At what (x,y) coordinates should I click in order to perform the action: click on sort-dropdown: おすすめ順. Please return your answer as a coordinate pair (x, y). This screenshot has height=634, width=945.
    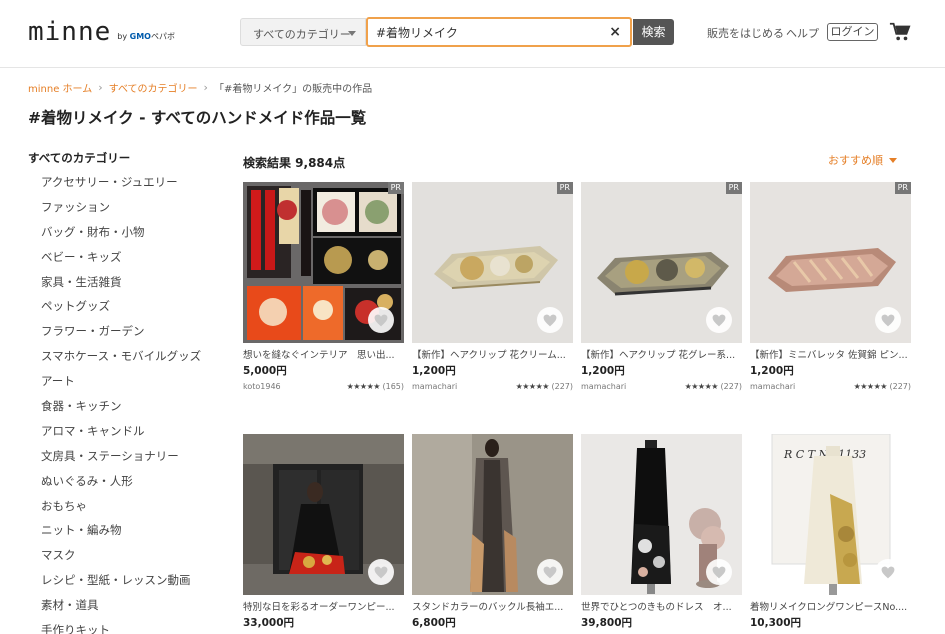
    Looking at the image, I should click on (862, 160).